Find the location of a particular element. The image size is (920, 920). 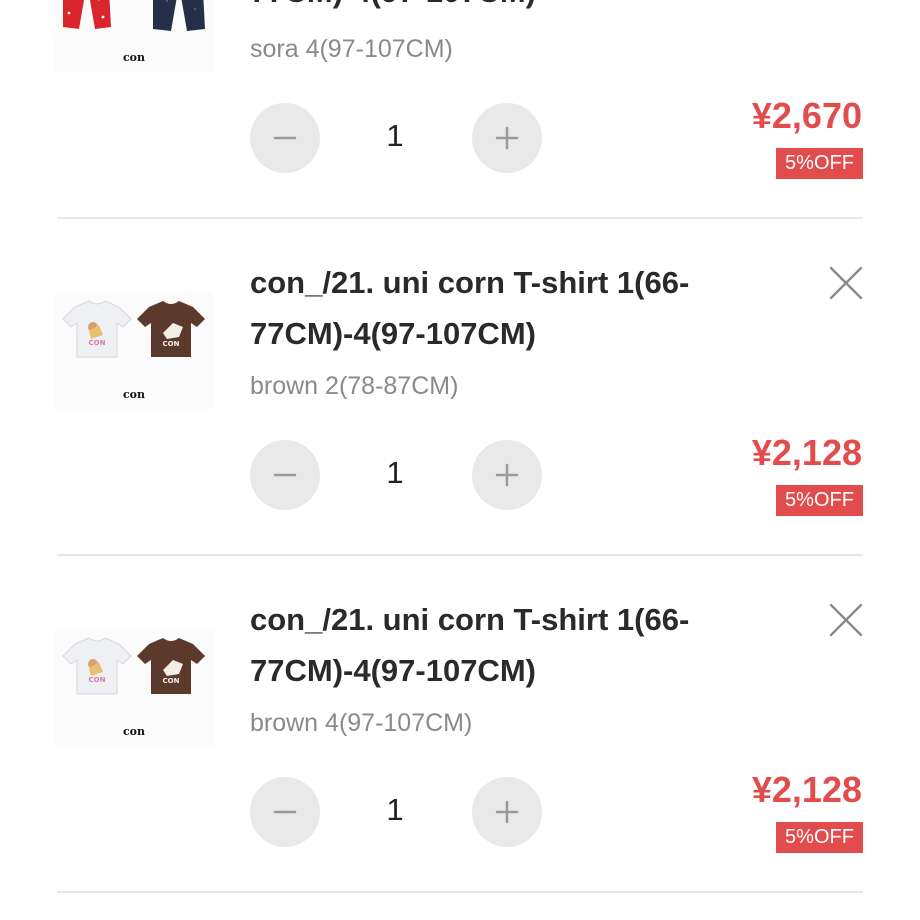

product-title: 77CM)-4(97-107CM) is located at coordinates (485, 8).